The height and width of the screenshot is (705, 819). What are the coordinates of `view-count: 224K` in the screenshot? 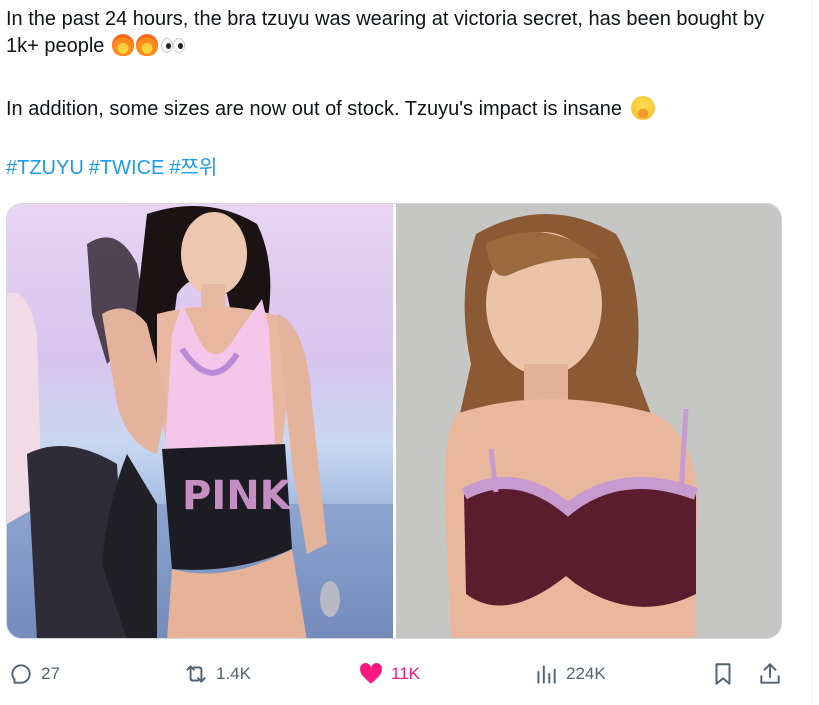 It's located at (586, 673).